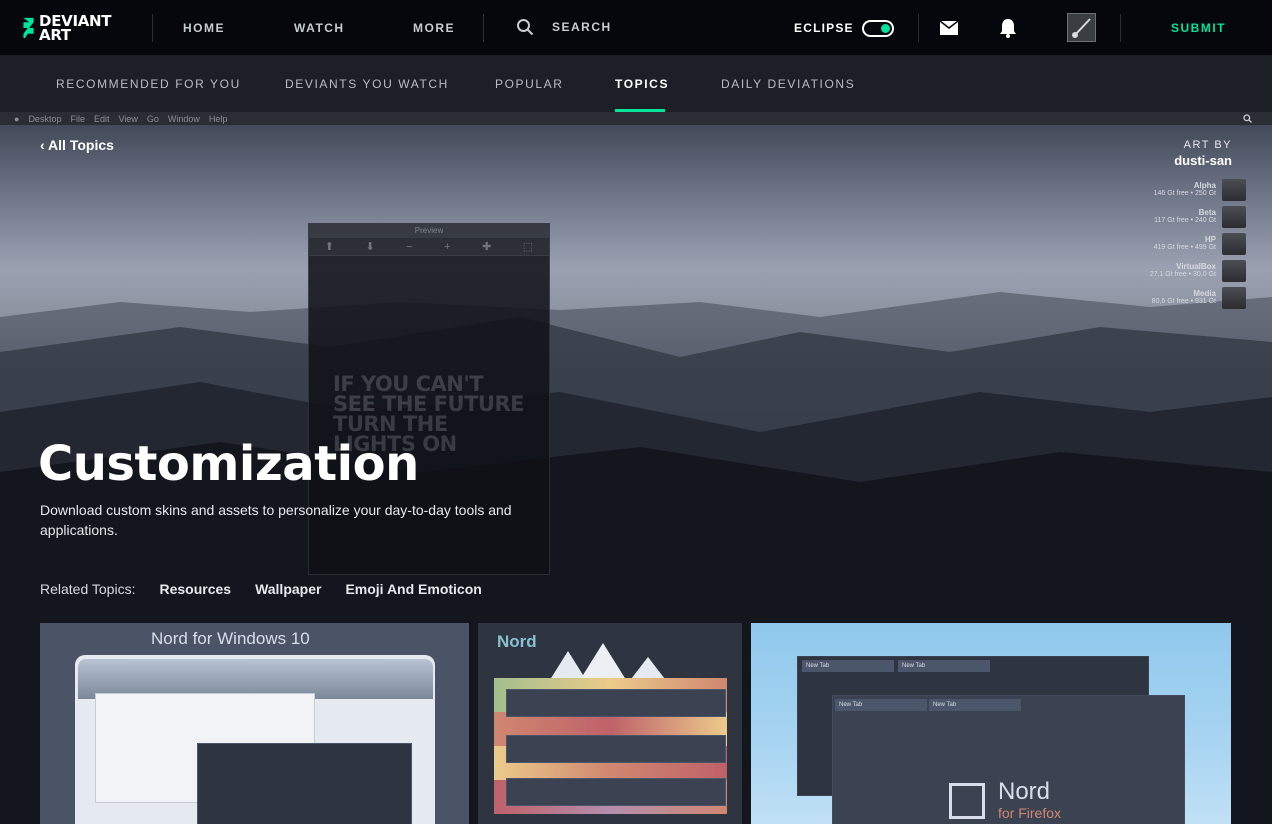 The image size is (1272, 824). What do you see at coordinates (88, 589) in the screenshot?
I see `related-topics-label: Related Topics:` at bounding box center [88, 589].